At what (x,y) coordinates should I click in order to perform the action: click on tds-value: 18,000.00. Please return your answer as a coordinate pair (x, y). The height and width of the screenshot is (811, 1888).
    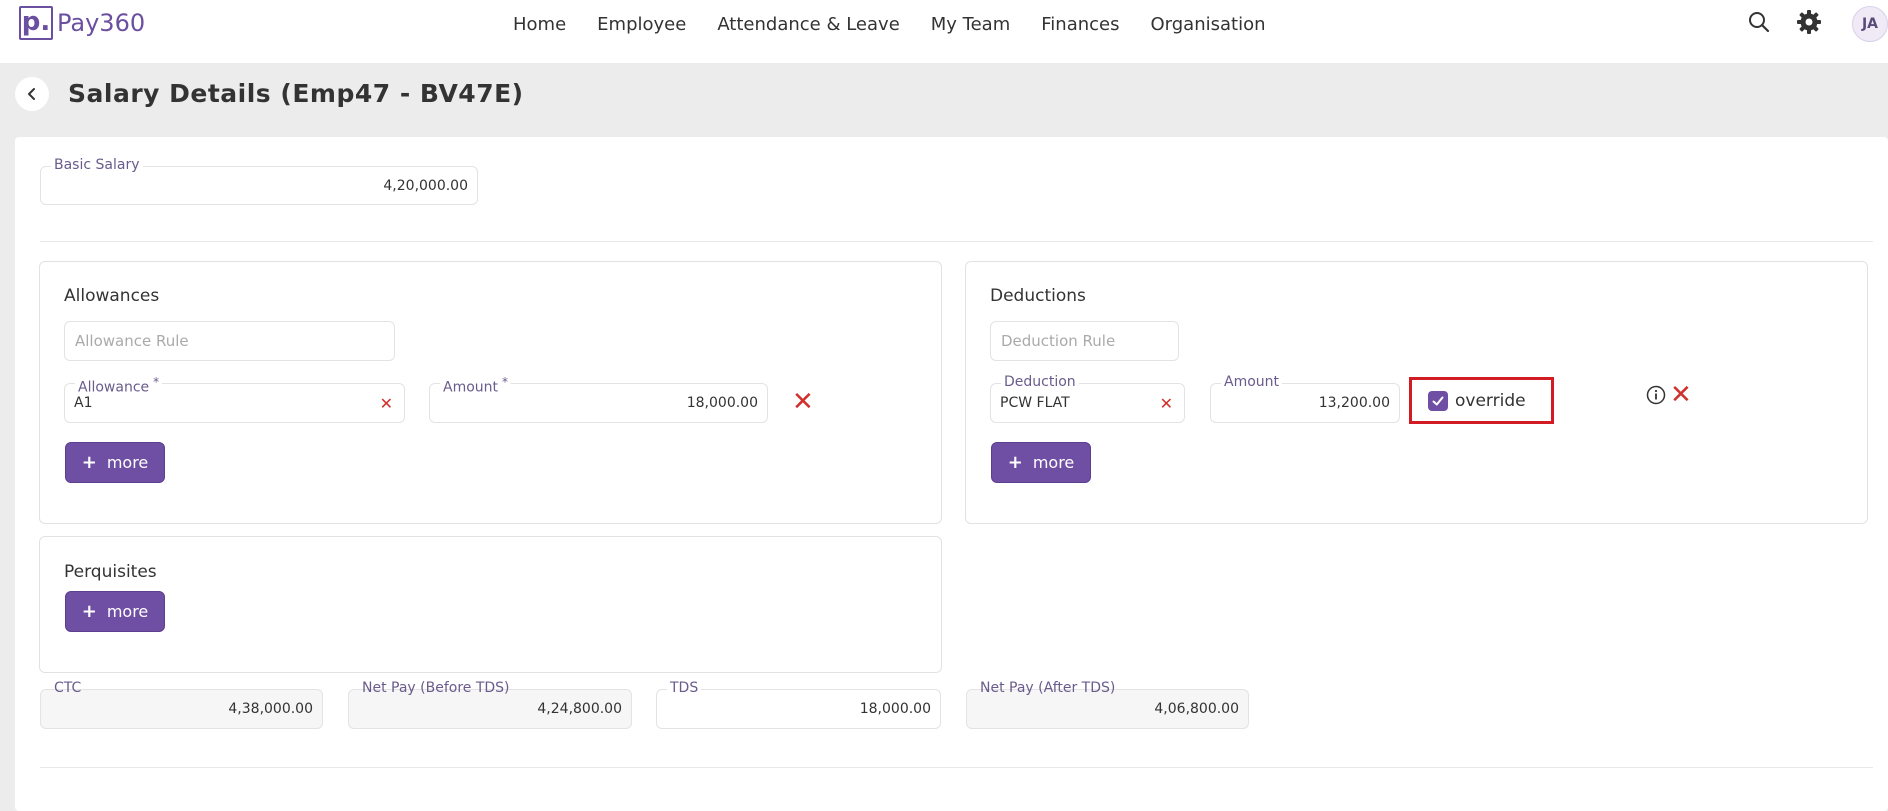
    Looking at the image, I should click on (895, 709).